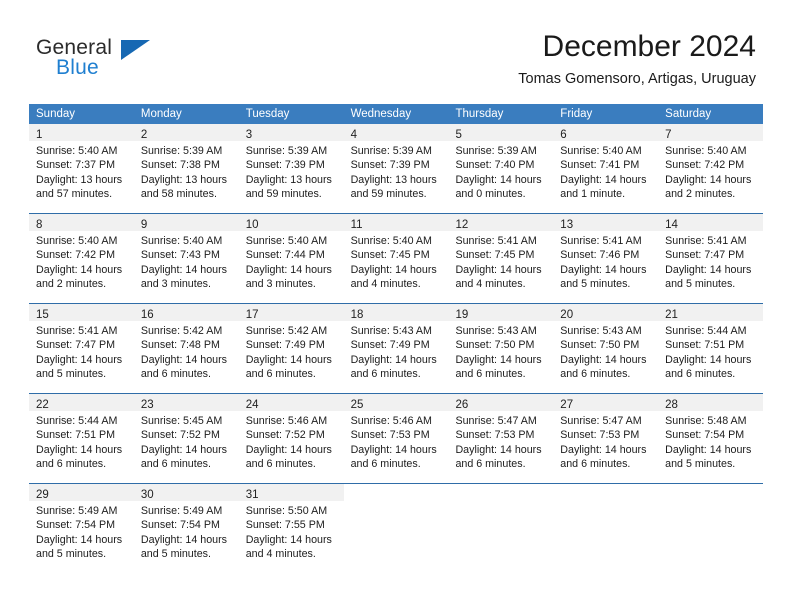 The height and width of the screenshot is (612, 792). What do you see at coordinates (706, 421) in the screenshot?
I see `sunrise-line: Sunrise: 5:48 AM` at bounding box center [706, 421].